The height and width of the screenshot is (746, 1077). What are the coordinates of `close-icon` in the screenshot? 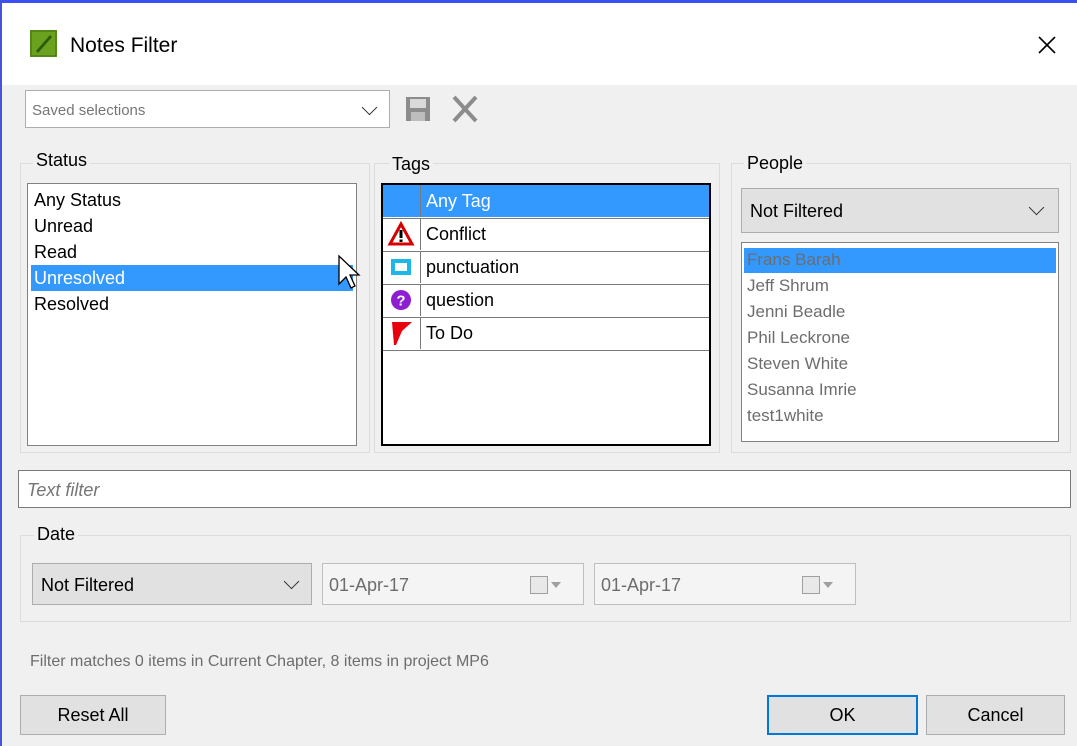 It's located at (1047, 45).